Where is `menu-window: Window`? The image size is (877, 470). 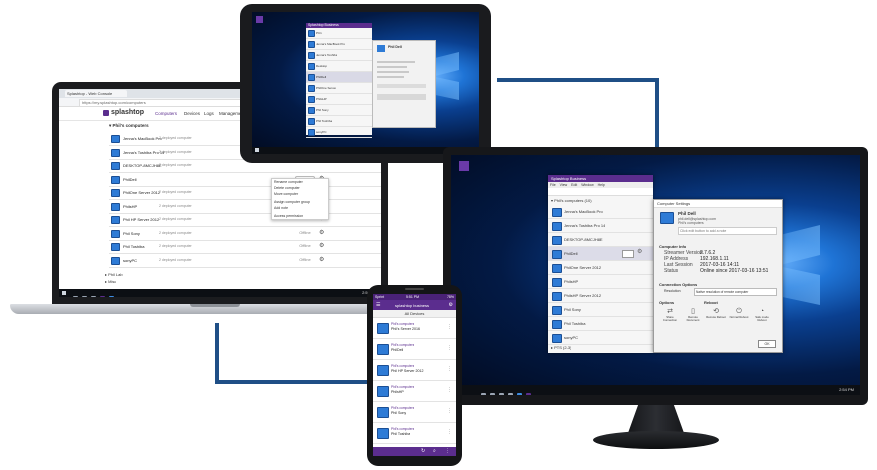 menu-window: Window is located at coordinates (587, 185).